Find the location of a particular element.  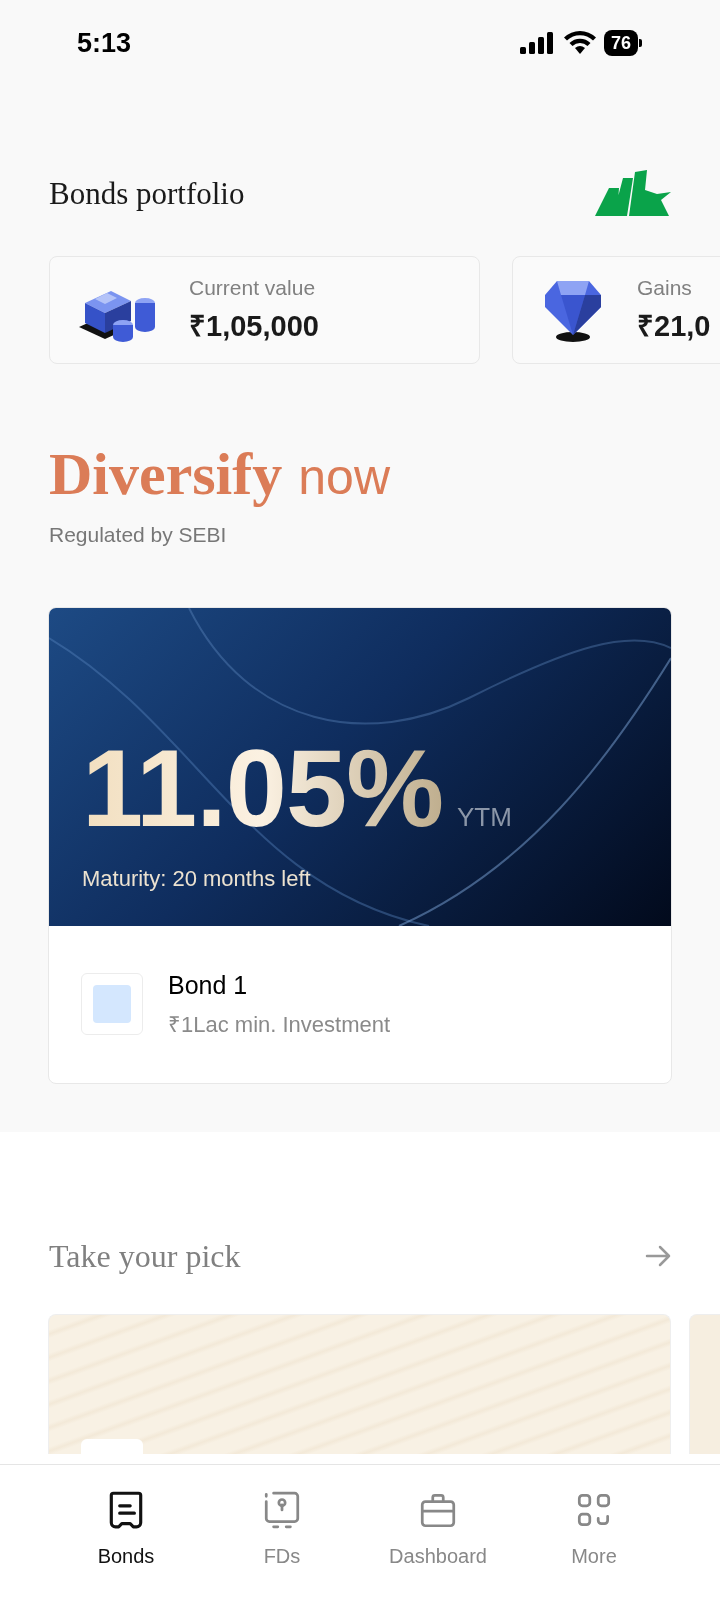

yield-suffix: YTM is located at coordinates (484, 817).